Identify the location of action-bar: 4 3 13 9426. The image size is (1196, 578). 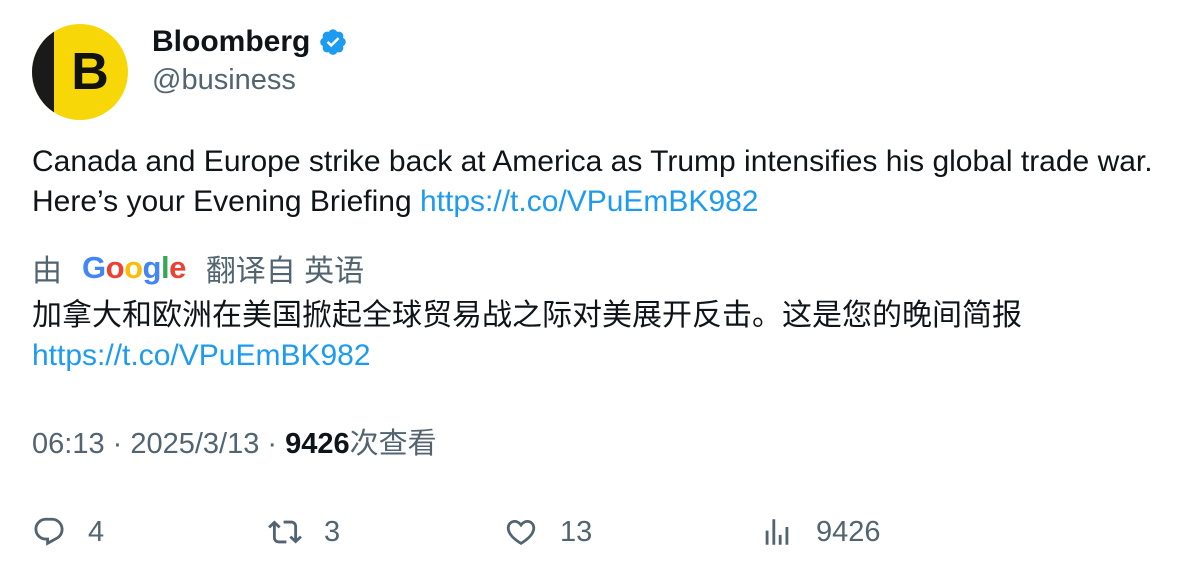
(602, 532).